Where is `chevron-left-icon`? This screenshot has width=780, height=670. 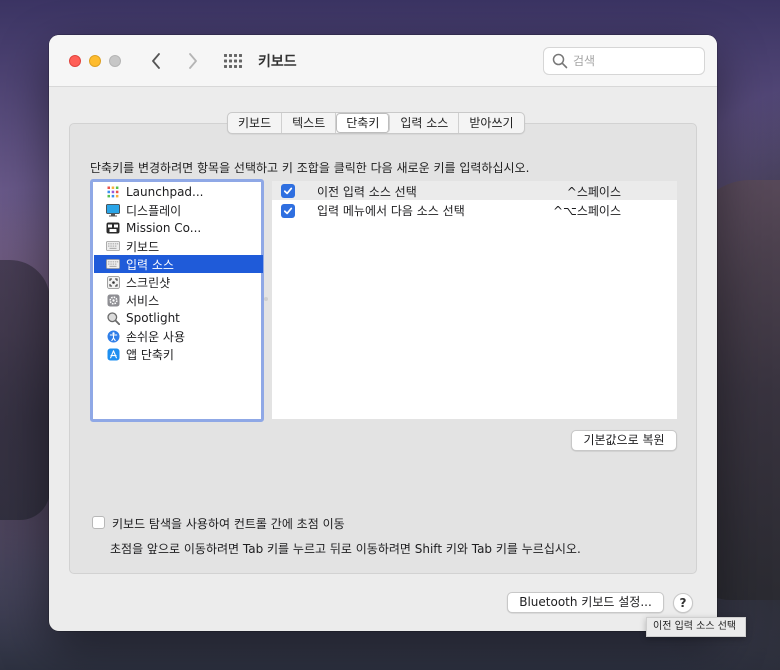 chevron-left-icon is located at coordinates (156, 61).